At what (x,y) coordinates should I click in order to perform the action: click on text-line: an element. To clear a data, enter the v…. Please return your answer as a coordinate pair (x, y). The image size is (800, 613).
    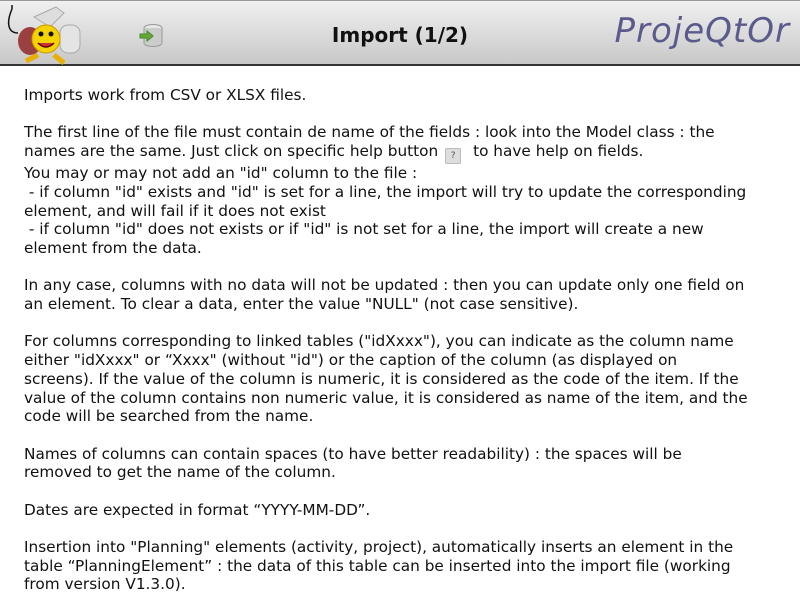
    Looking at the image, I should click on (301, 304).